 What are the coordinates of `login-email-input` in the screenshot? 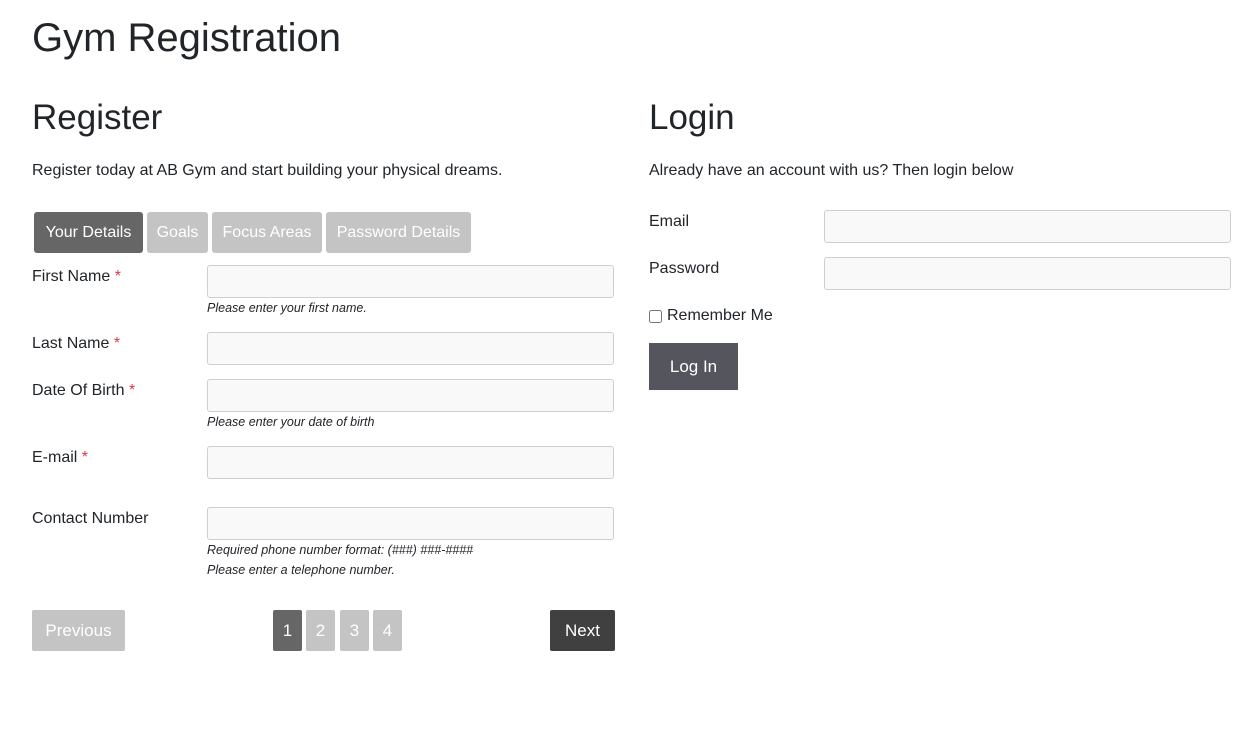 It's located at (1027, 226).